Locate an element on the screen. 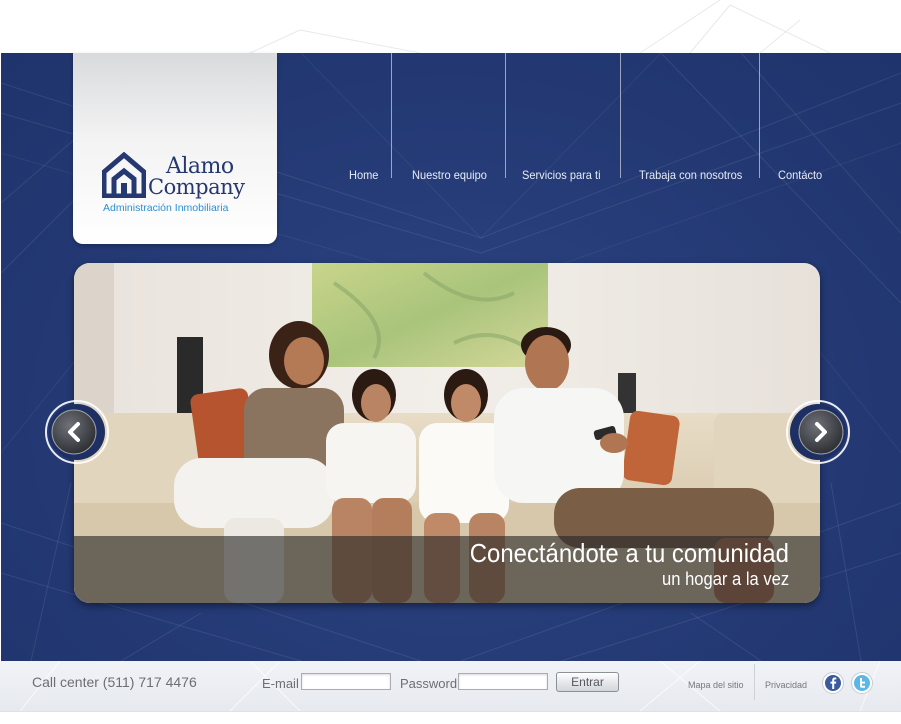 The image size is (901, 724). facebook-icon is located at coordinates (833, 683).